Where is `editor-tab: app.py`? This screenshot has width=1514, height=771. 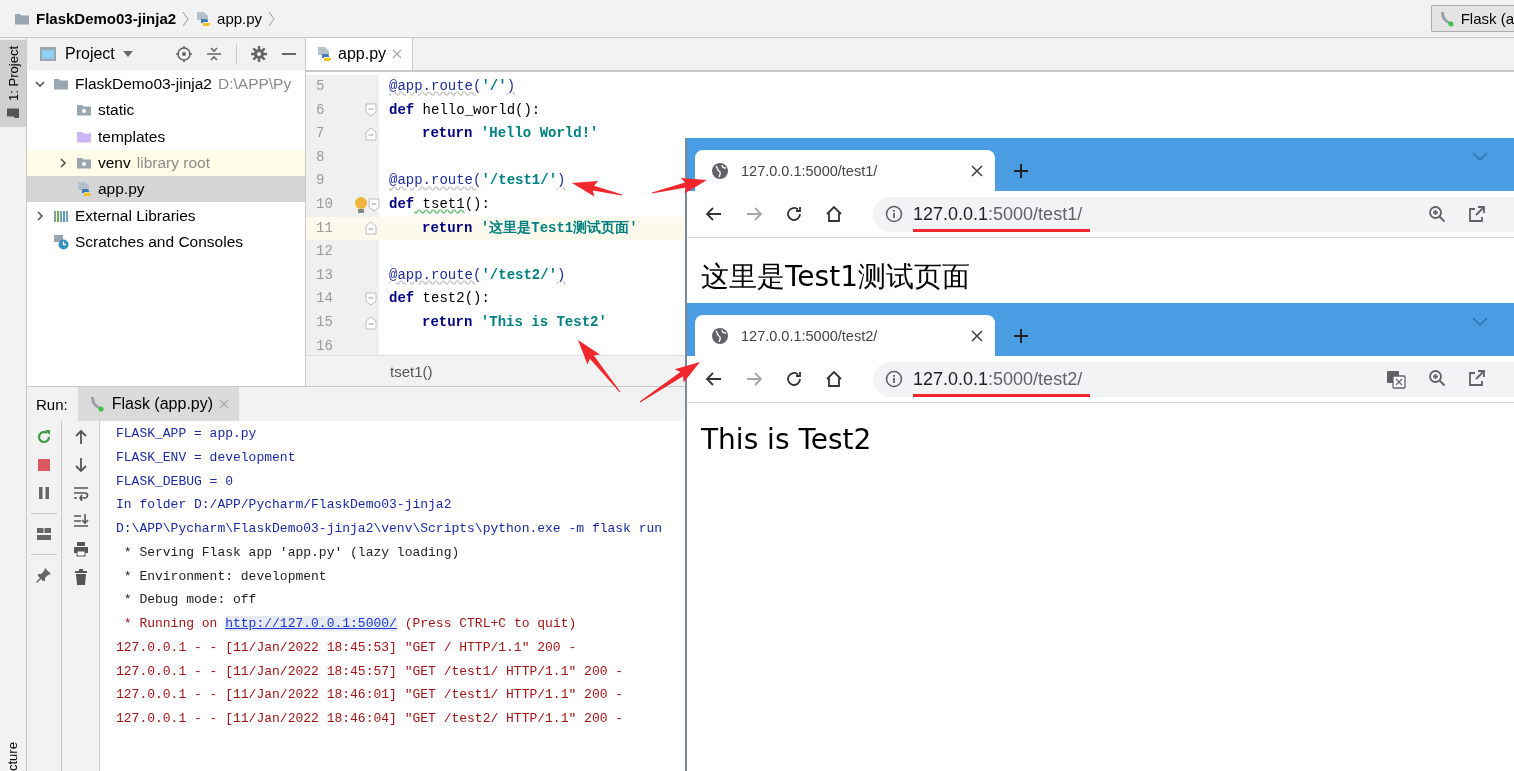
editor-tab: app.py is located at coordinates (360, 54).